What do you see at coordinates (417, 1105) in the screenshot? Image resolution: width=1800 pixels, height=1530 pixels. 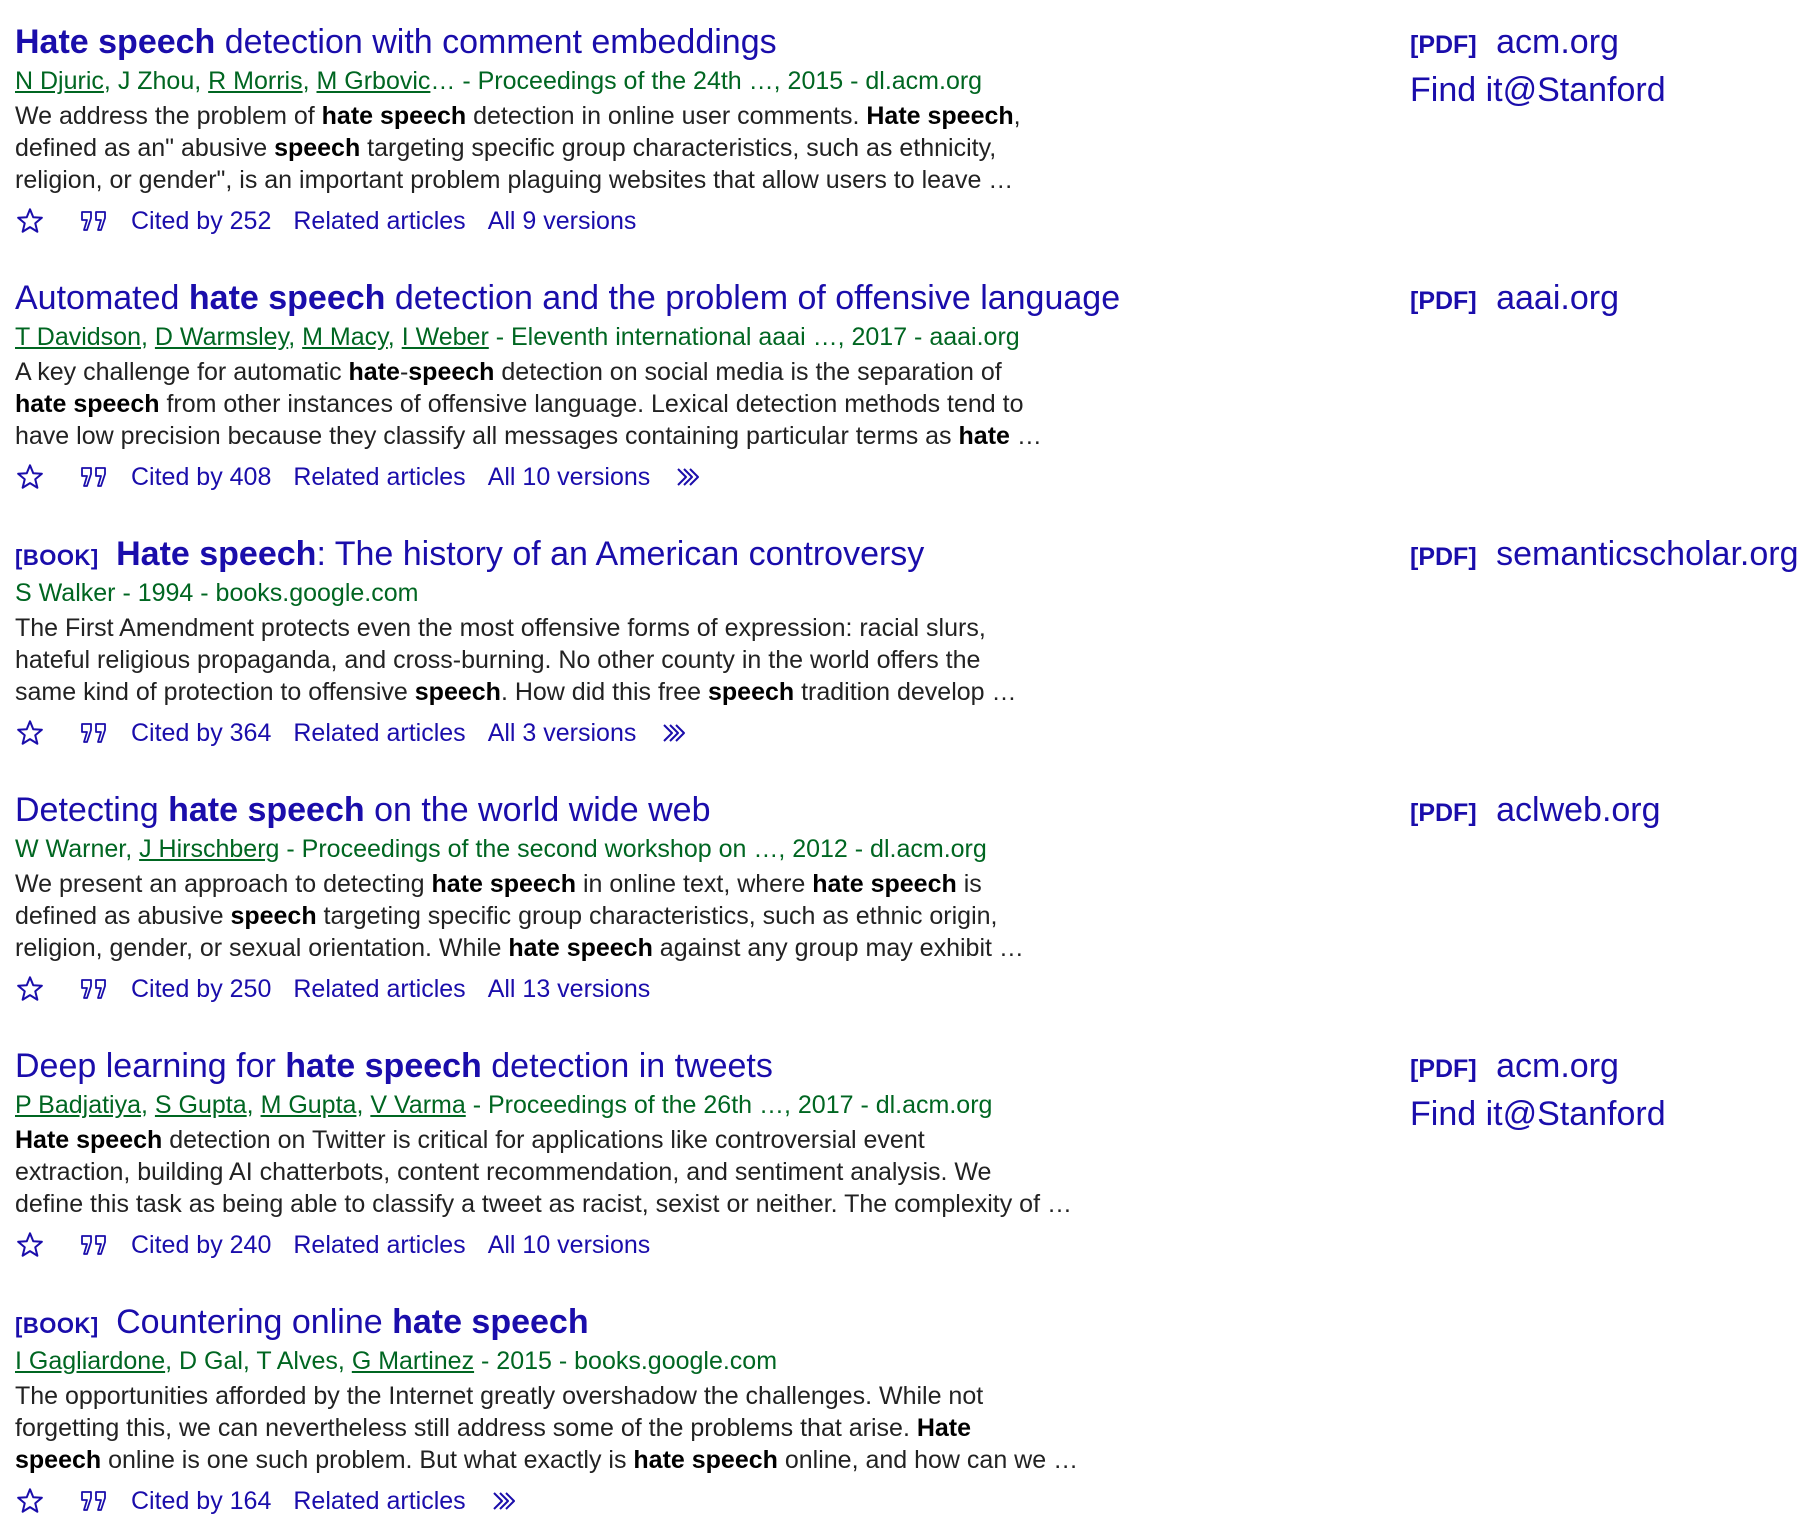 I see `author-name: V Varma` at bounding box center [417, 1105].